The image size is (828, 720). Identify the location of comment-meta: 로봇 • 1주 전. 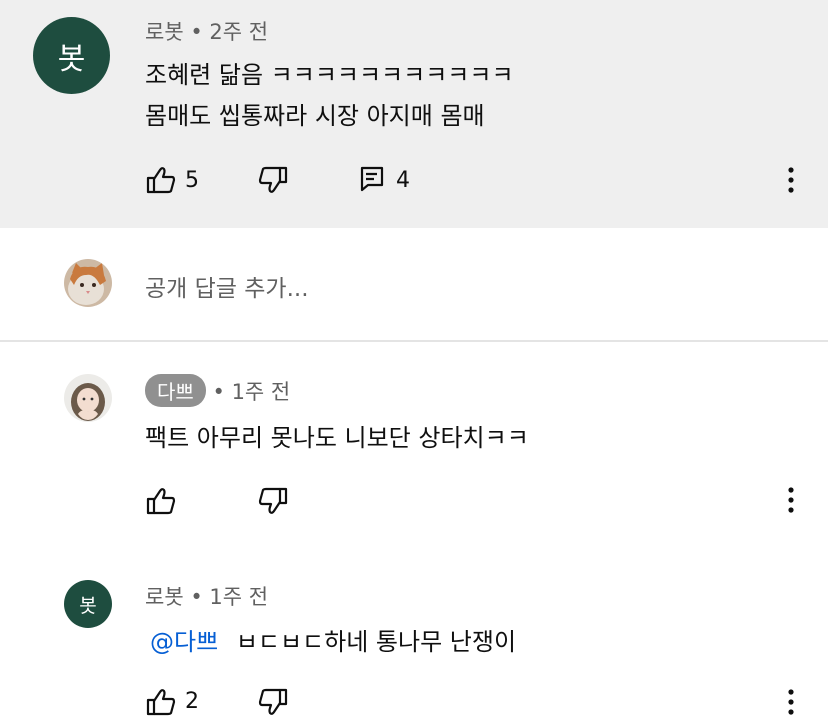
(206, 596).